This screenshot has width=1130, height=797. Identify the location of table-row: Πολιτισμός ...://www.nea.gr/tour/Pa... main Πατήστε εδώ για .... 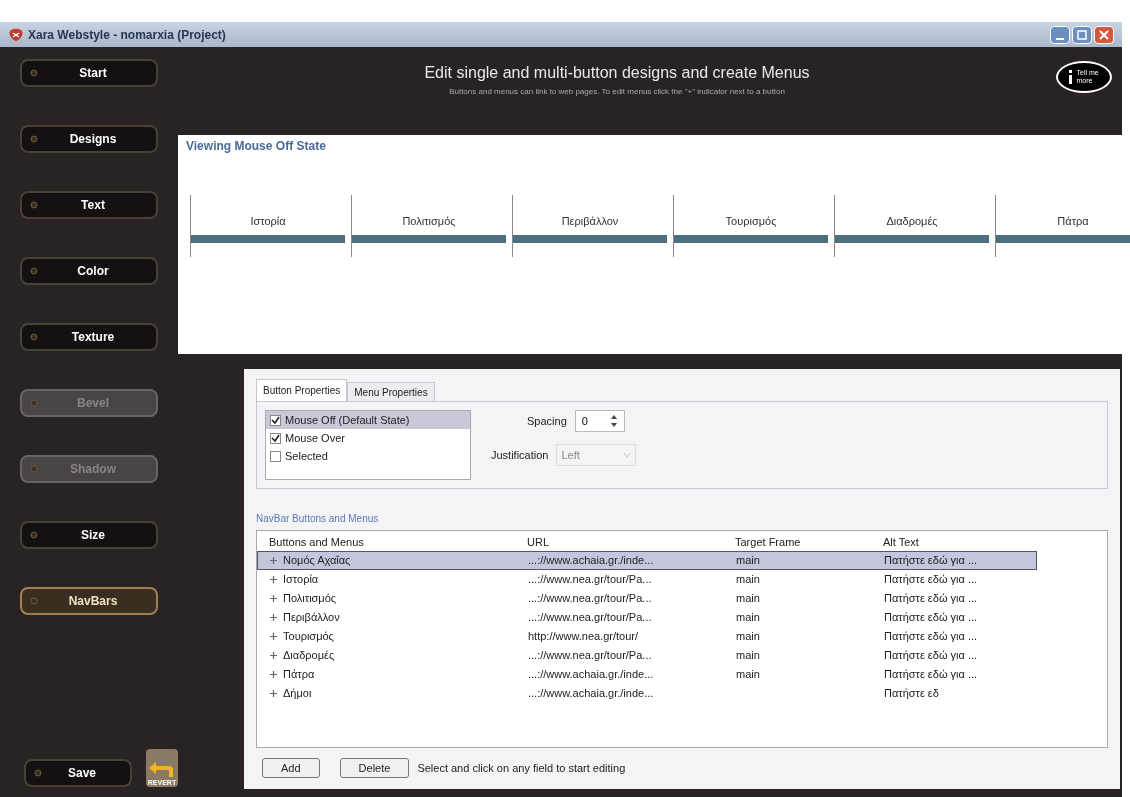
(647, 598).